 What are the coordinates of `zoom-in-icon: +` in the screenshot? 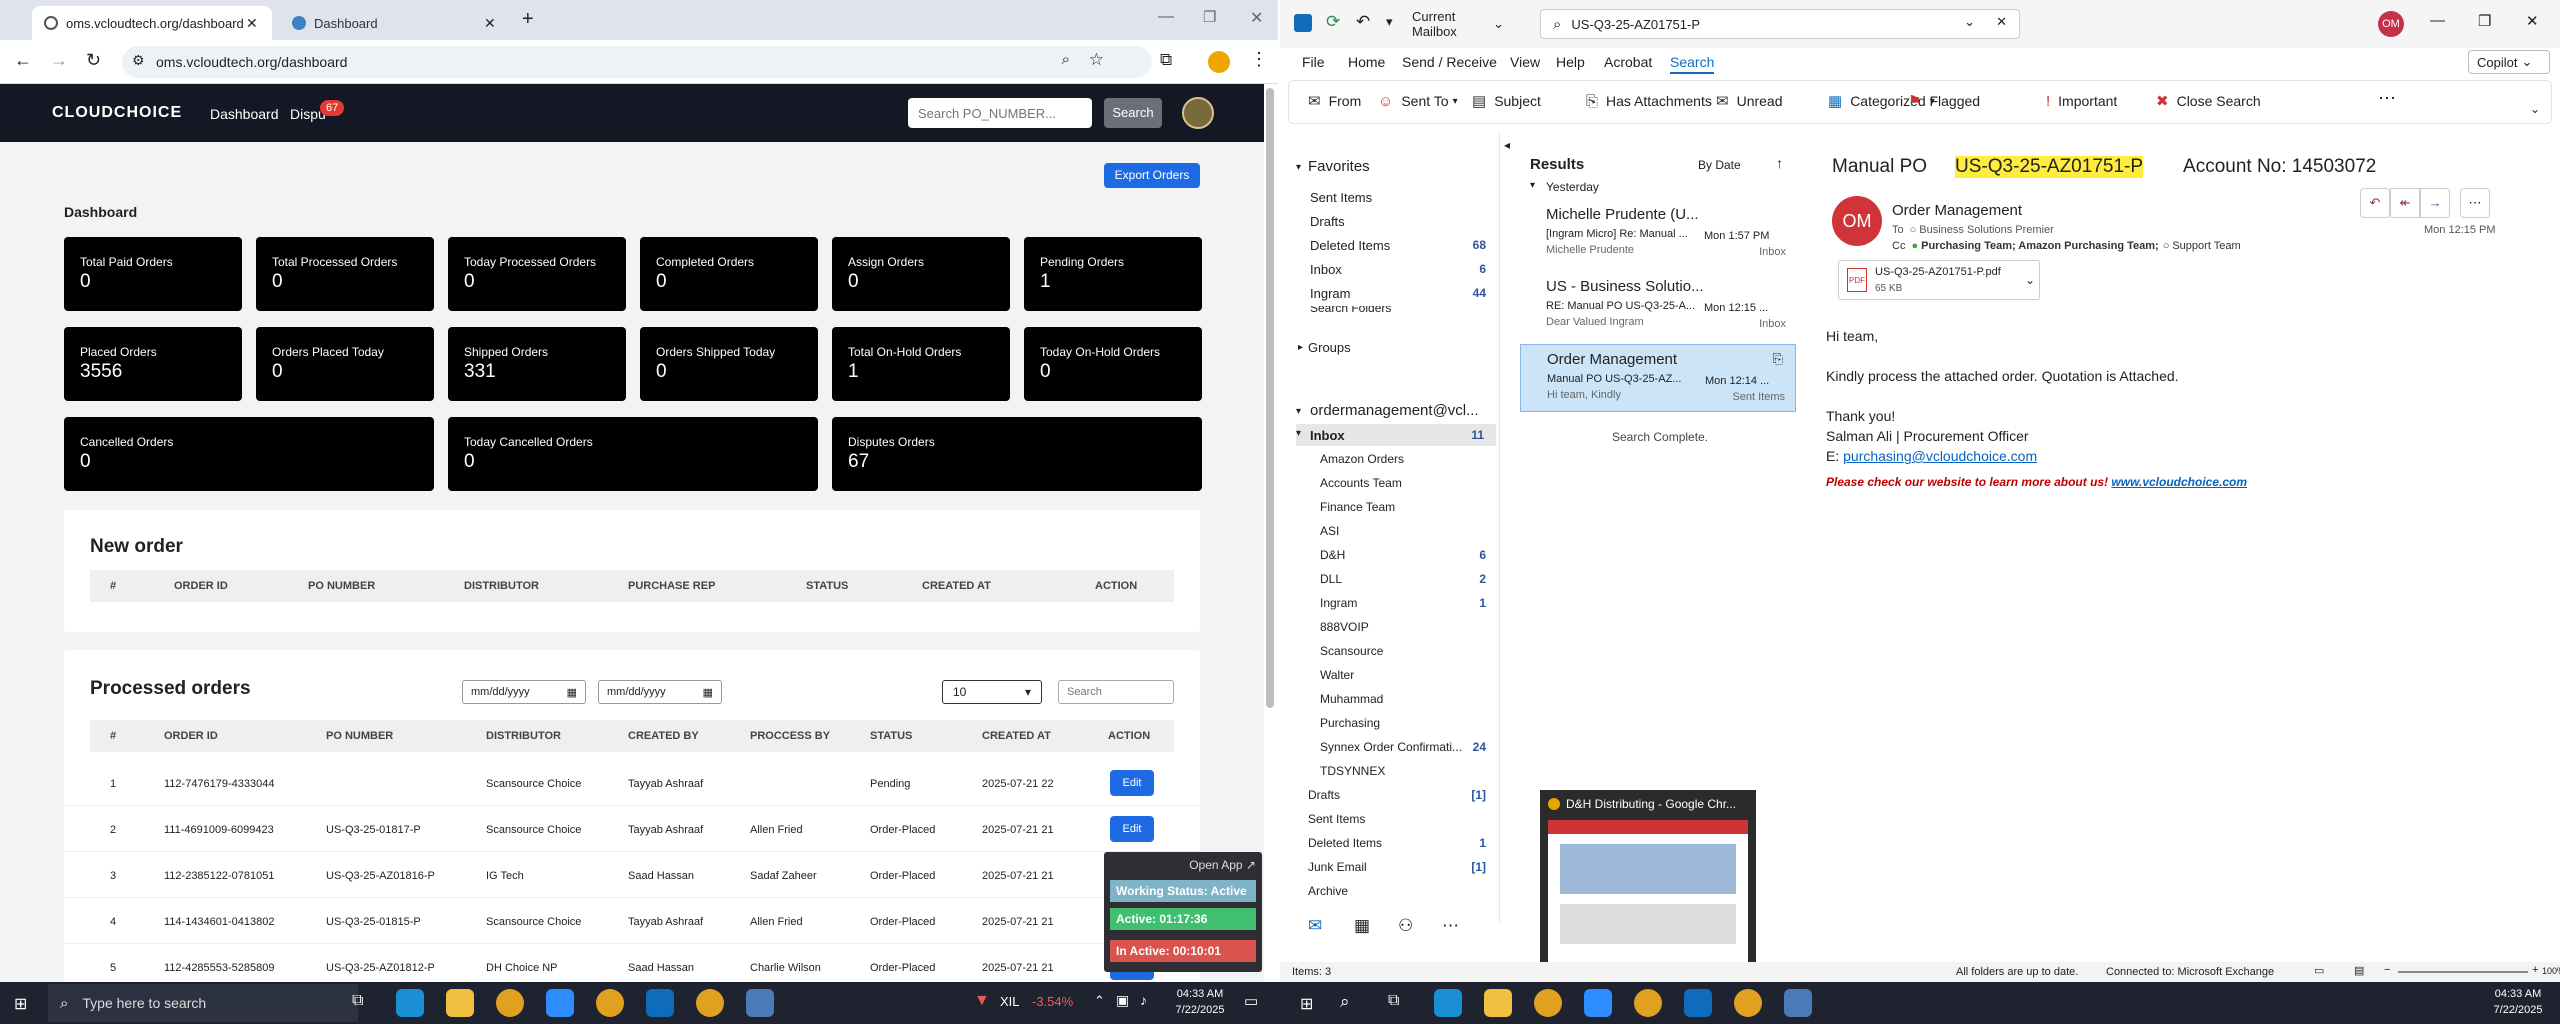 It's located at (2535, 970).